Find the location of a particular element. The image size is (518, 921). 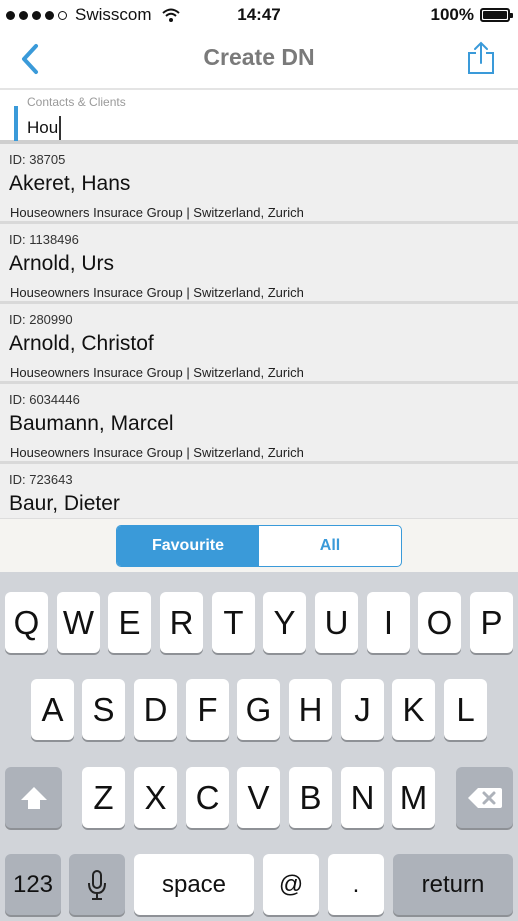

backspace-icon is located at coordinates (484, 797).